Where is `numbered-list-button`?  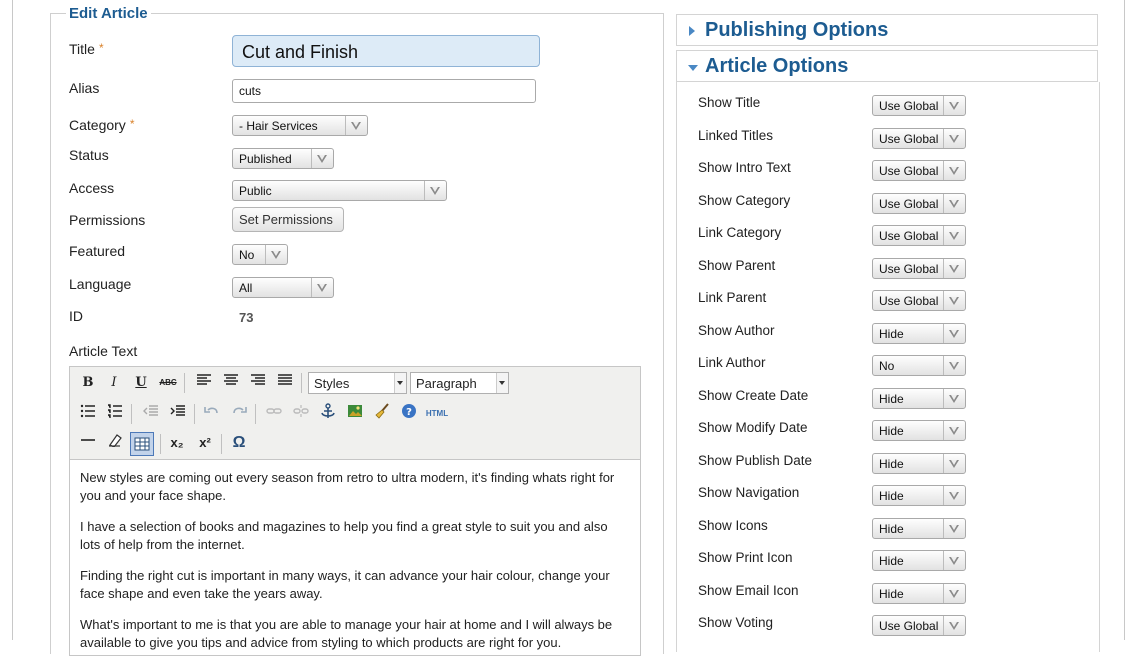 numbered-list-button is located at coordinates (115, 414).